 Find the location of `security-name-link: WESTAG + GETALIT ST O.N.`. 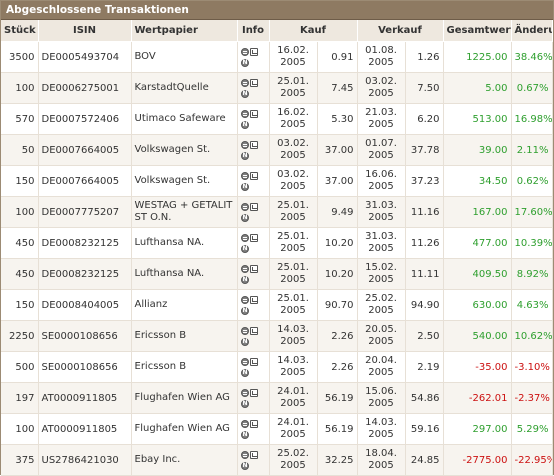

security-name-link: WESTAG + GETALIT ST O.N. is located at coordinates (184, 211).